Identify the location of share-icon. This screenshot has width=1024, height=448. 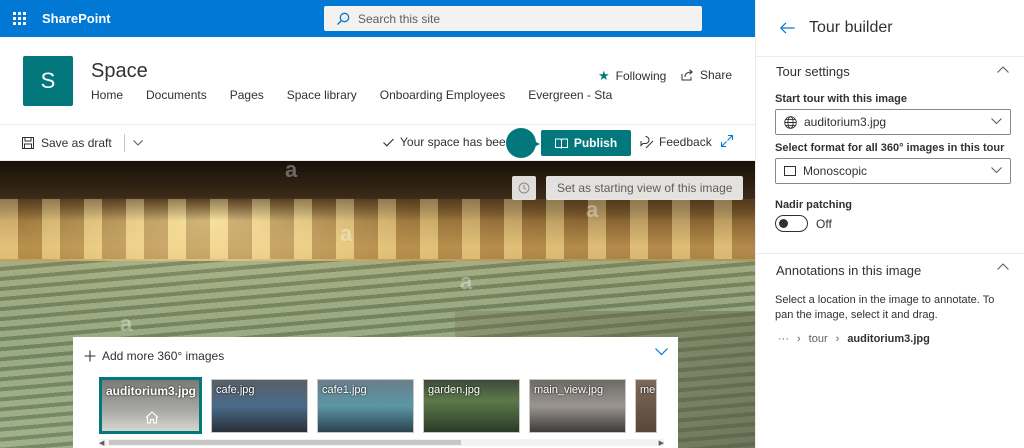
(687, 75).